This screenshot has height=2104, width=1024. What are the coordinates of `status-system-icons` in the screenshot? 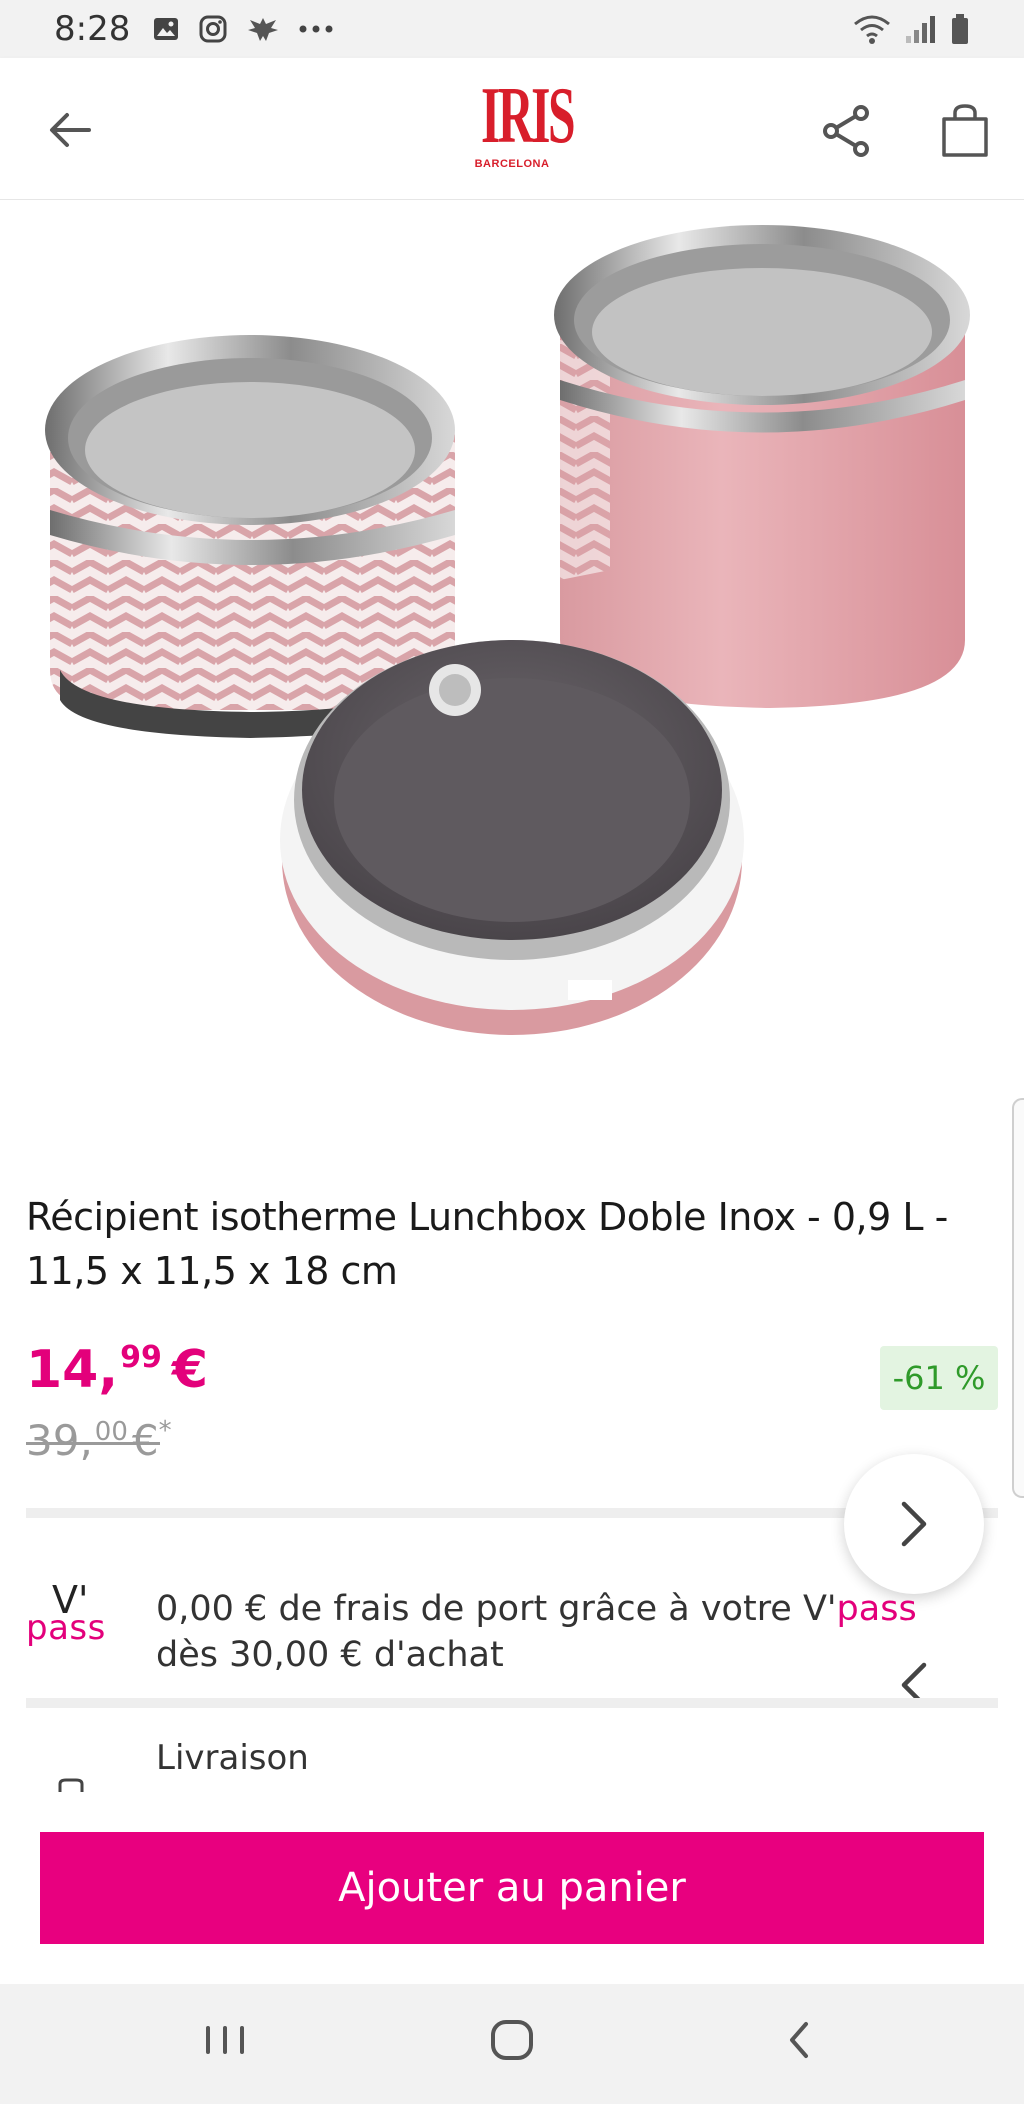 It's located at (911, 29).